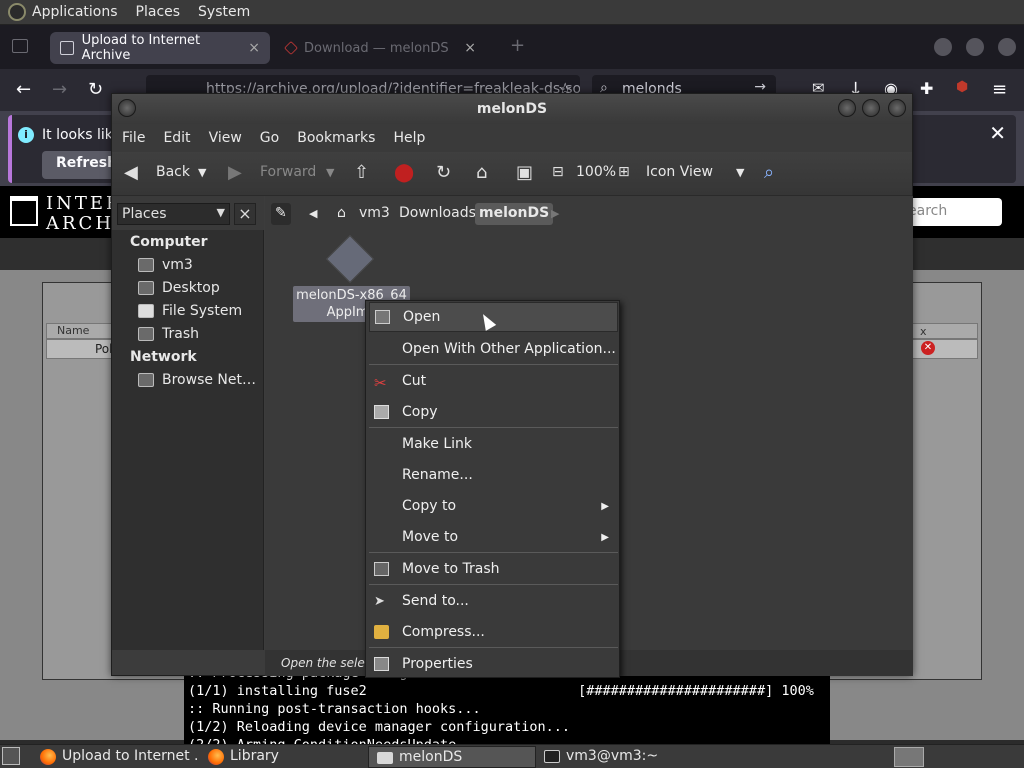 The image size is (1024, 768). I want to click on view-mode-select: Icon View, so click(679, 172).